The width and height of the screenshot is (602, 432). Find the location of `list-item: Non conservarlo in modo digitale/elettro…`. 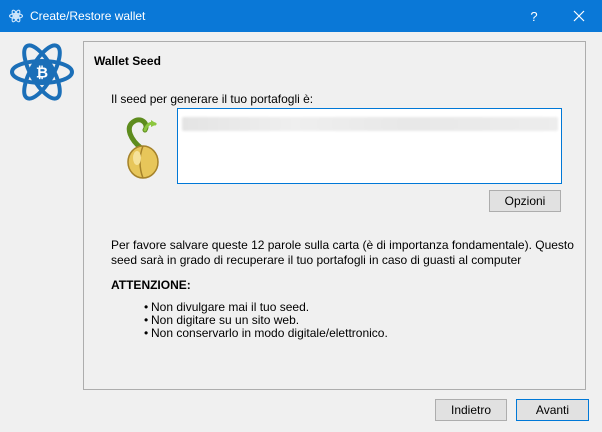

list-item: Non conservarlo in modo digitale/elettro… is located at coordinates (266, 334).